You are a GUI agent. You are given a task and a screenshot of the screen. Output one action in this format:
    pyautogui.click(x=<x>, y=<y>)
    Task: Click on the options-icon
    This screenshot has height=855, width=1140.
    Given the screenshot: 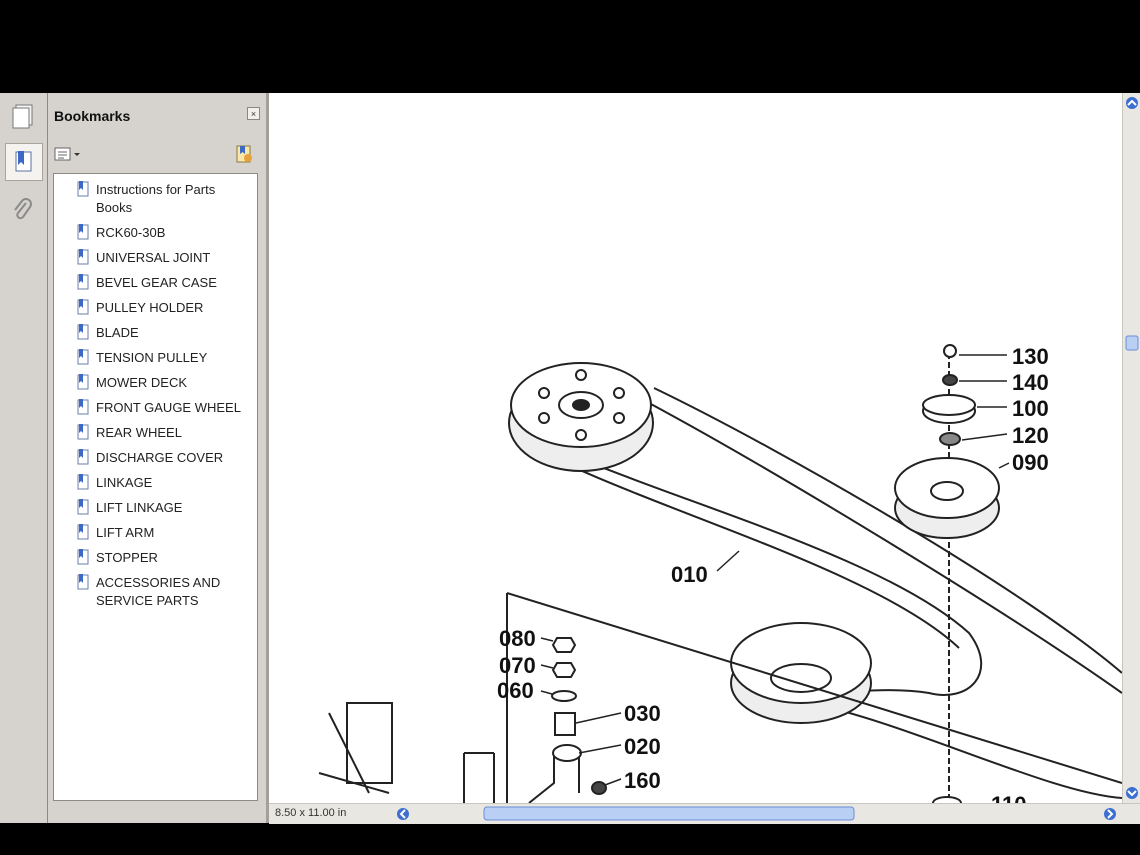 What is the action you would take?
    pyautogui.click(x=67, y=154)
    